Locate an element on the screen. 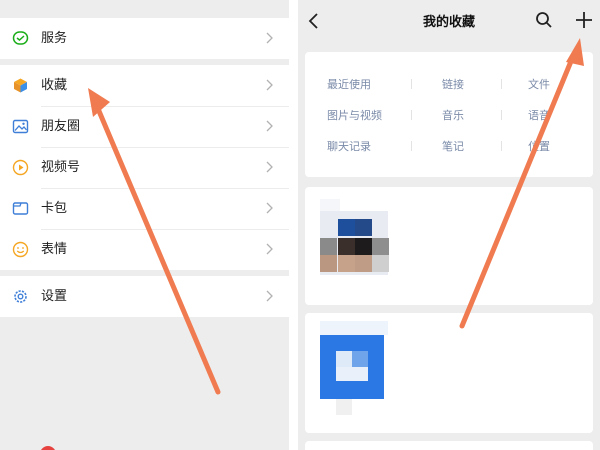 Image resolution: width=600 pixels, height=450 pixels. service-icon is located at coordinates (20, 38).